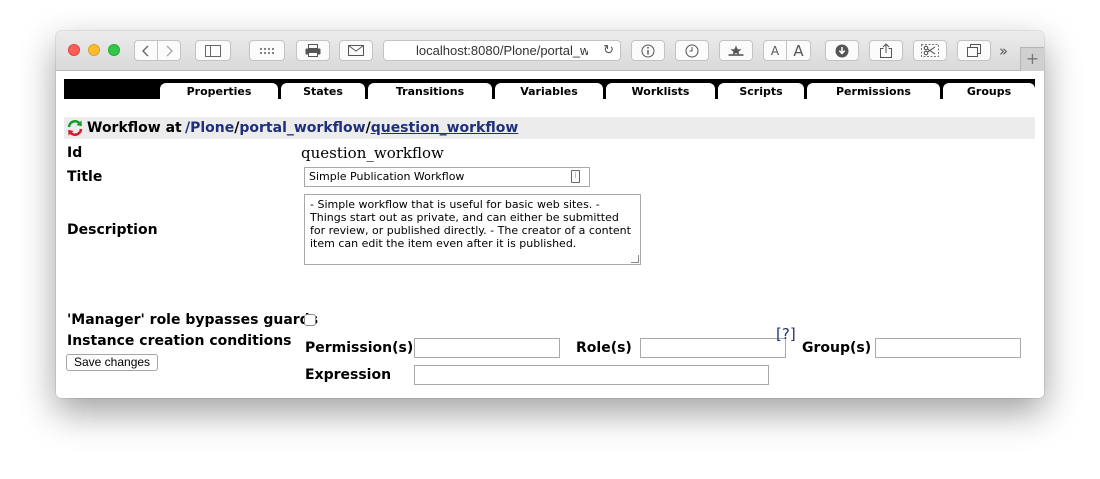 This screenshot has width=1100, height=479. What do you see at coordinates (372, 153) in the screenshot?
I see `id-value: question_workflow` at bounding box center [372, 153].